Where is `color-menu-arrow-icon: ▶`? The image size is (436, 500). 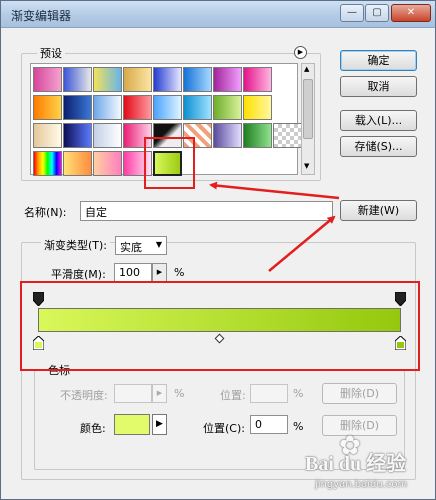 color-menu-arrow-icon: ▶ is located at coordinates (159, 424).